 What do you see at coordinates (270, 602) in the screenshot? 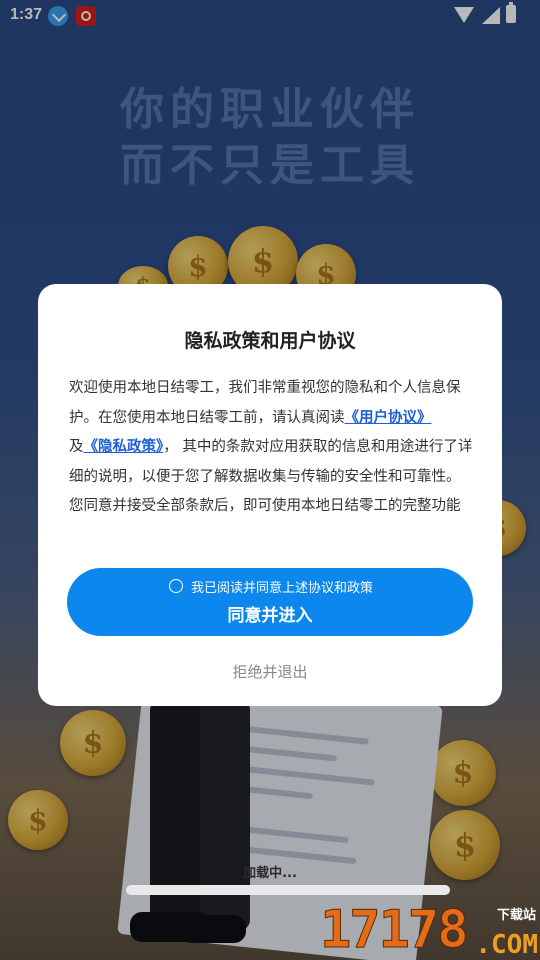
I see `agree-button: 我已阅读并同意上述协议和政策 同意并进入` at bounding box center [270, 602].